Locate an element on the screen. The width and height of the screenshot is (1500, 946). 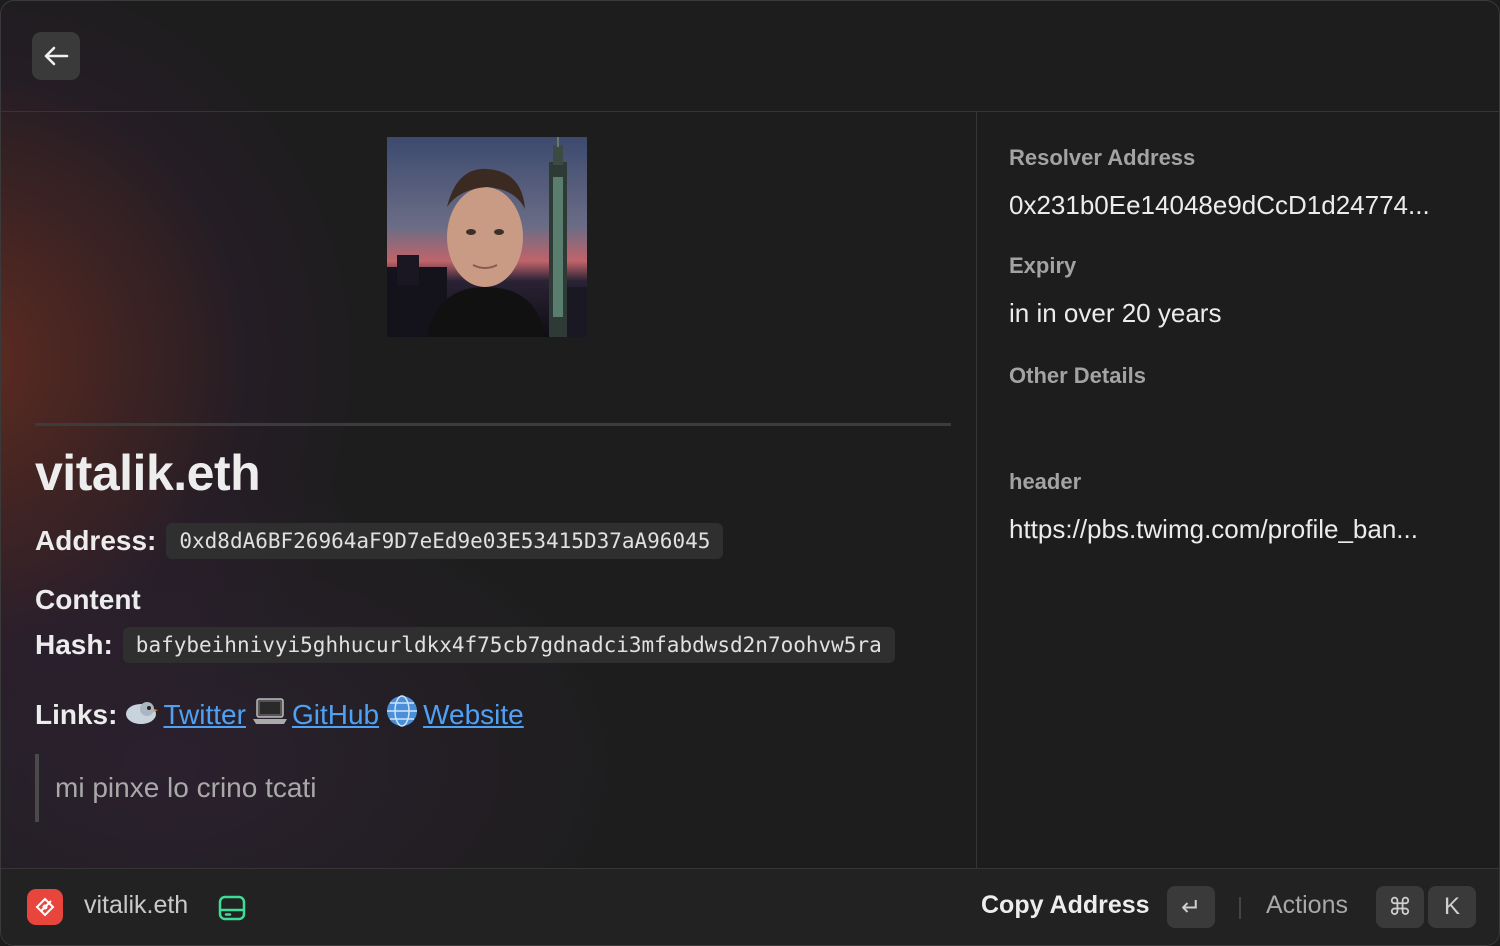
resolver-label: Resolver Address is located at coordinates (1102, 157).